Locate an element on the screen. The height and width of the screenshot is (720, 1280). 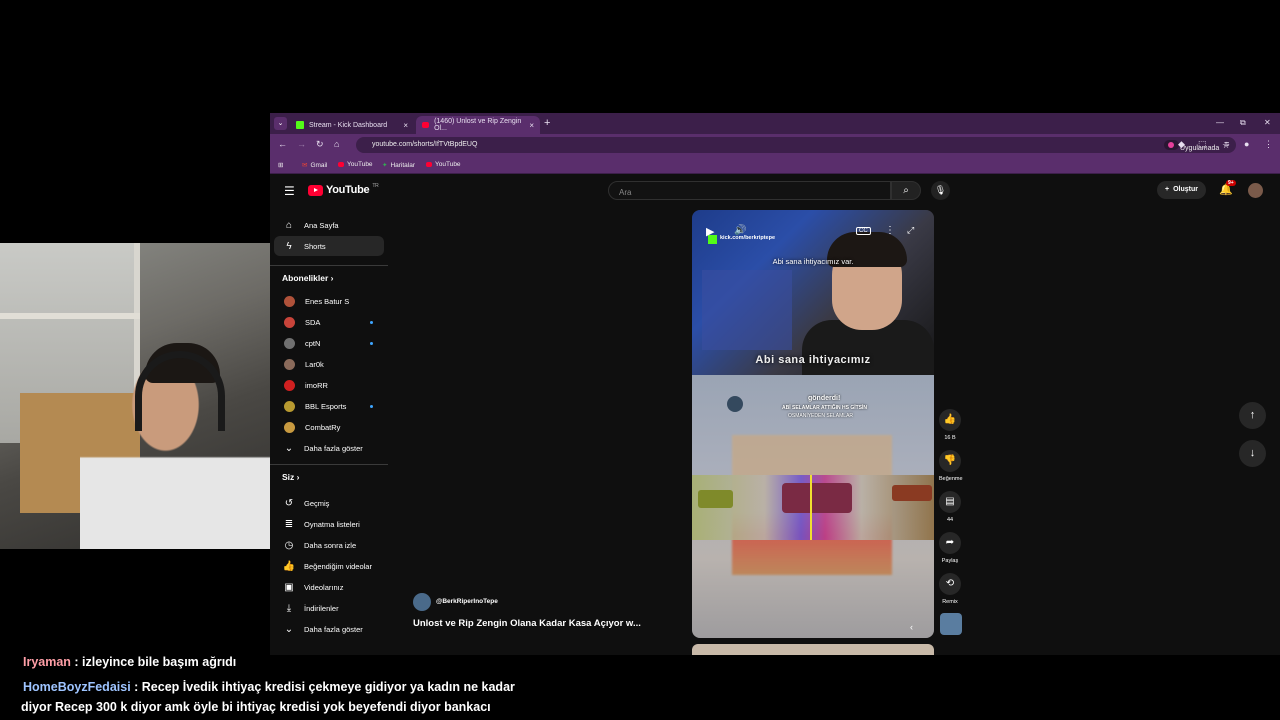
arrow-down-icon: ↓ is located at coordinates (1252, 453).